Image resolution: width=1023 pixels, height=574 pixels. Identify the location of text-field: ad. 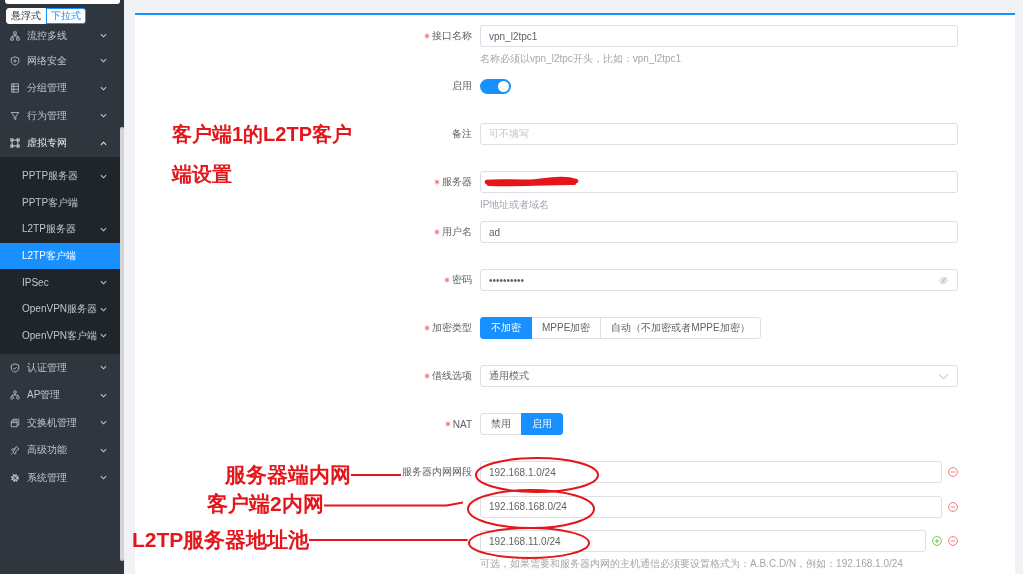
(719, 232).